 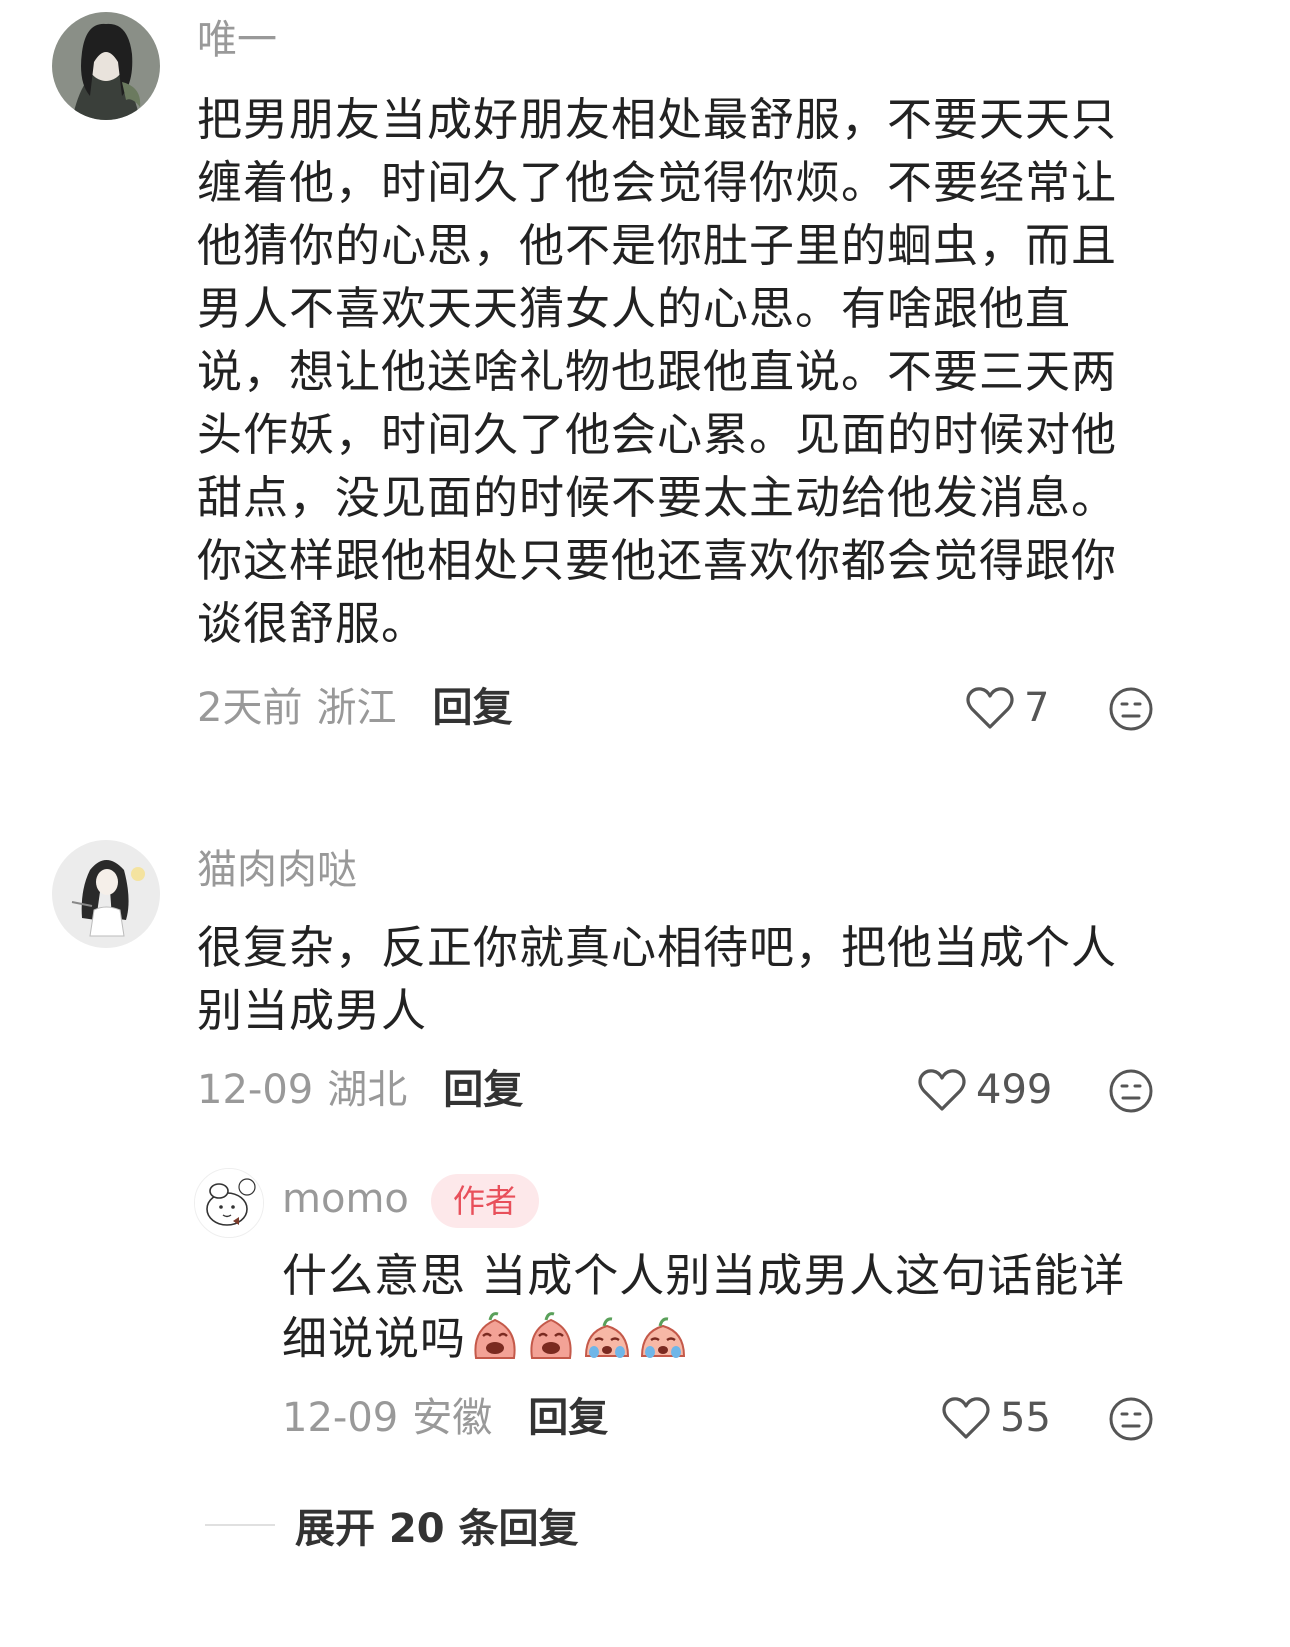 What do you see at coordinates (250, 708) in the screenshot?
I see `comment-time: 2天前` at bounding box center [250, 708].